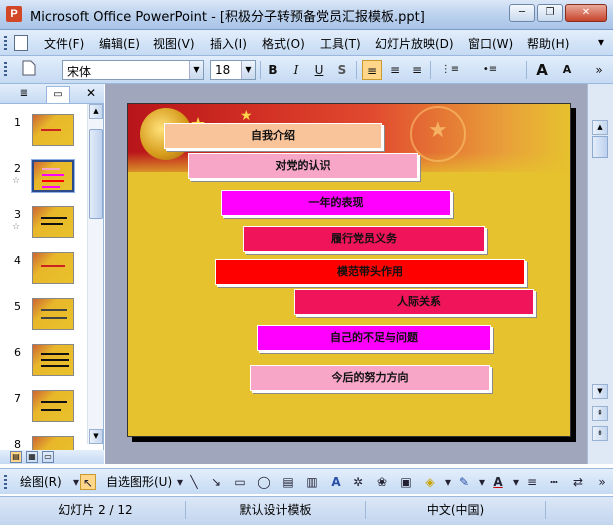  What do you see at coordinates (600, 274) in the screenshot?
I see `slide-scrollbar: ▲ ▼ ⇞ ⇟` at bounding box center [600, 274].